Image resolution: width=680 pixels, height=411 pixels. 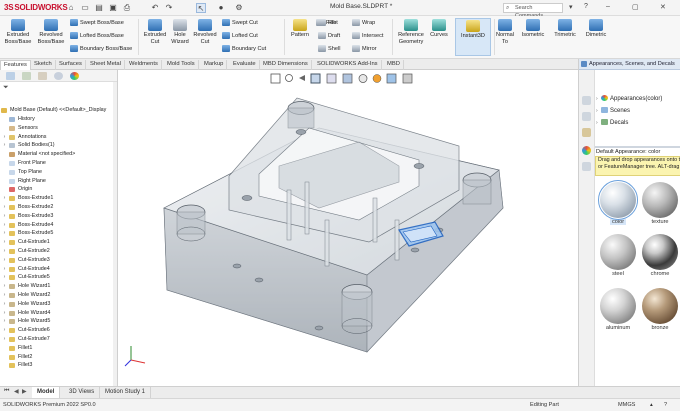 What do you see at coordinates (26, 76) in the screenshot?
I see `property-manager-icon` at bounding box center [26, 76].